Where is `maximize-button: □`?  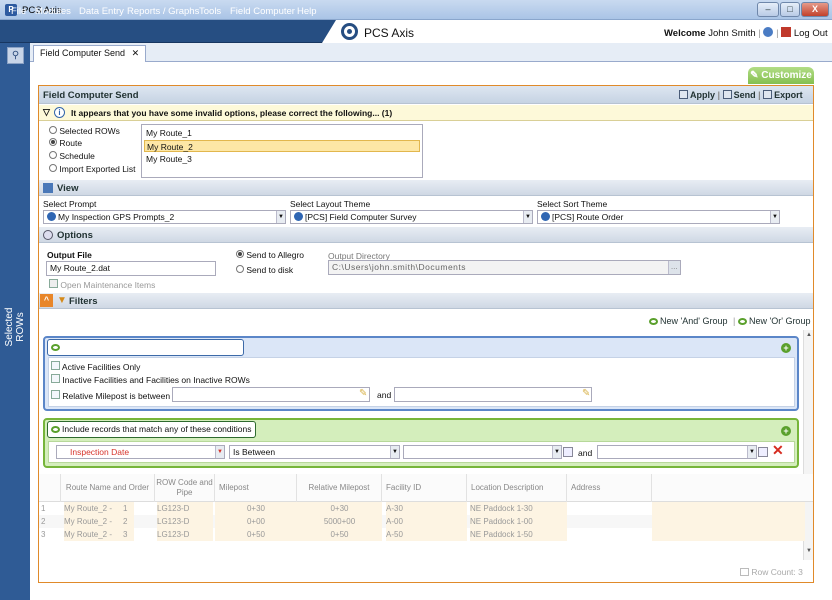 maximize-button: □ is located at coordinates (790, 9).